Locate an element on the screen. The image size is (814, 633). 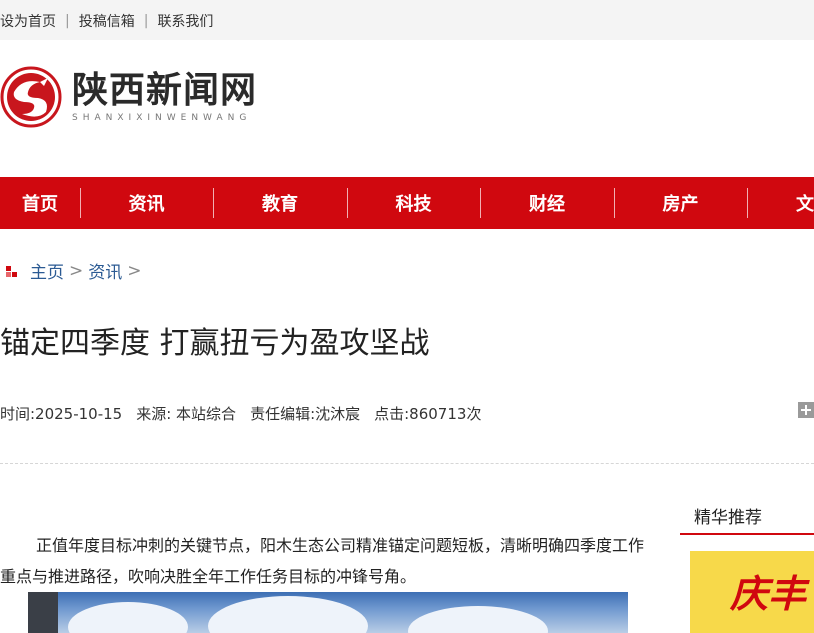
section-divider is located at coordinates (407, 463).